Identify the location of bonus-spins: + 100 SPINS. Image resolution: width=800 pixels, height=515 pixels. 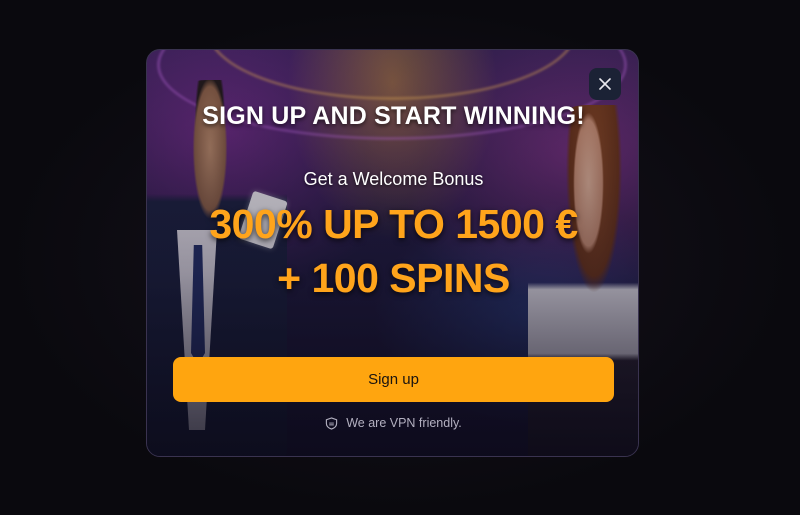
(393, 278).